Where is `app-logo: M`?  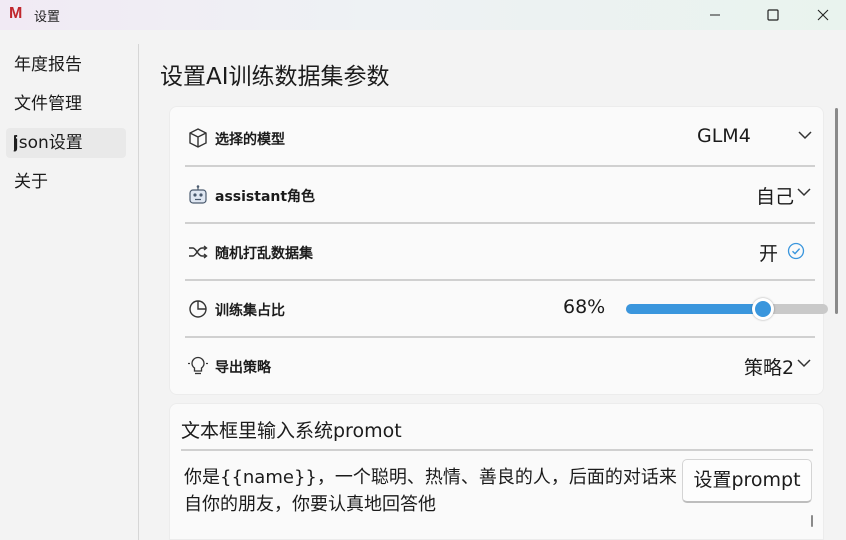 app-logo: M is located at coordinates (16, 13).